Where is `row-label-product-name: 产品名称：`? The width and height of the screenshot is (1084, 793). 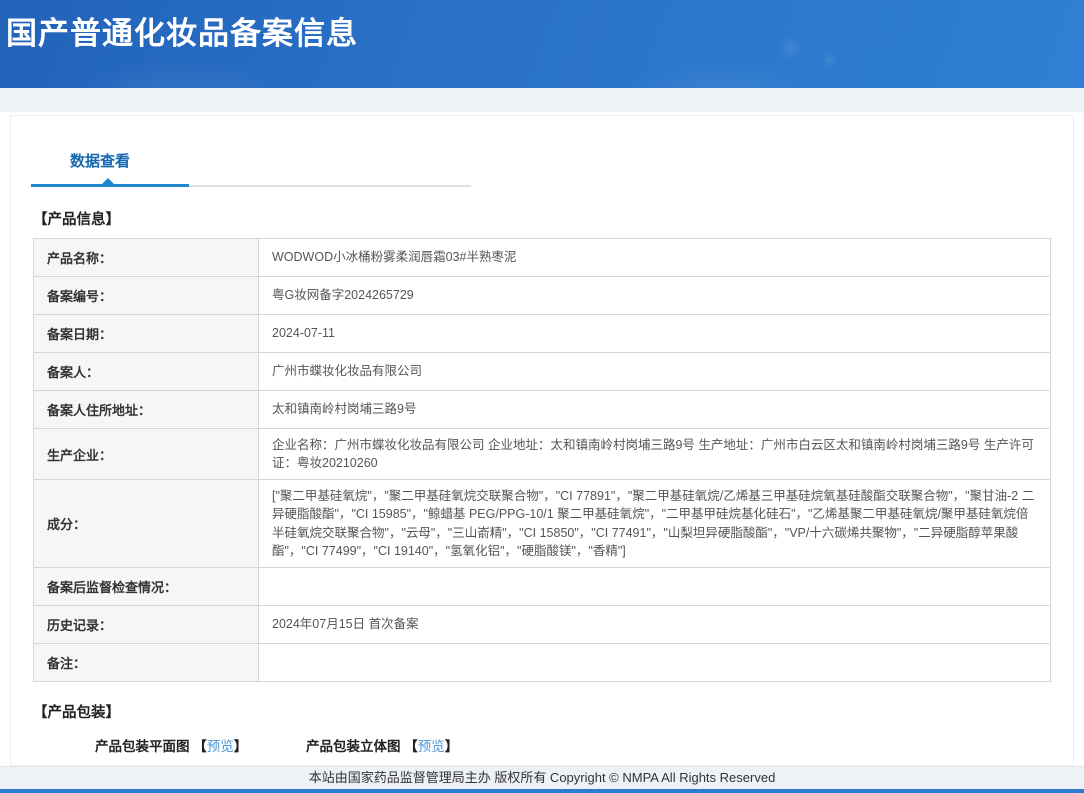
row-label-product-name: 产品名称： is located at coordinates (146, 257).